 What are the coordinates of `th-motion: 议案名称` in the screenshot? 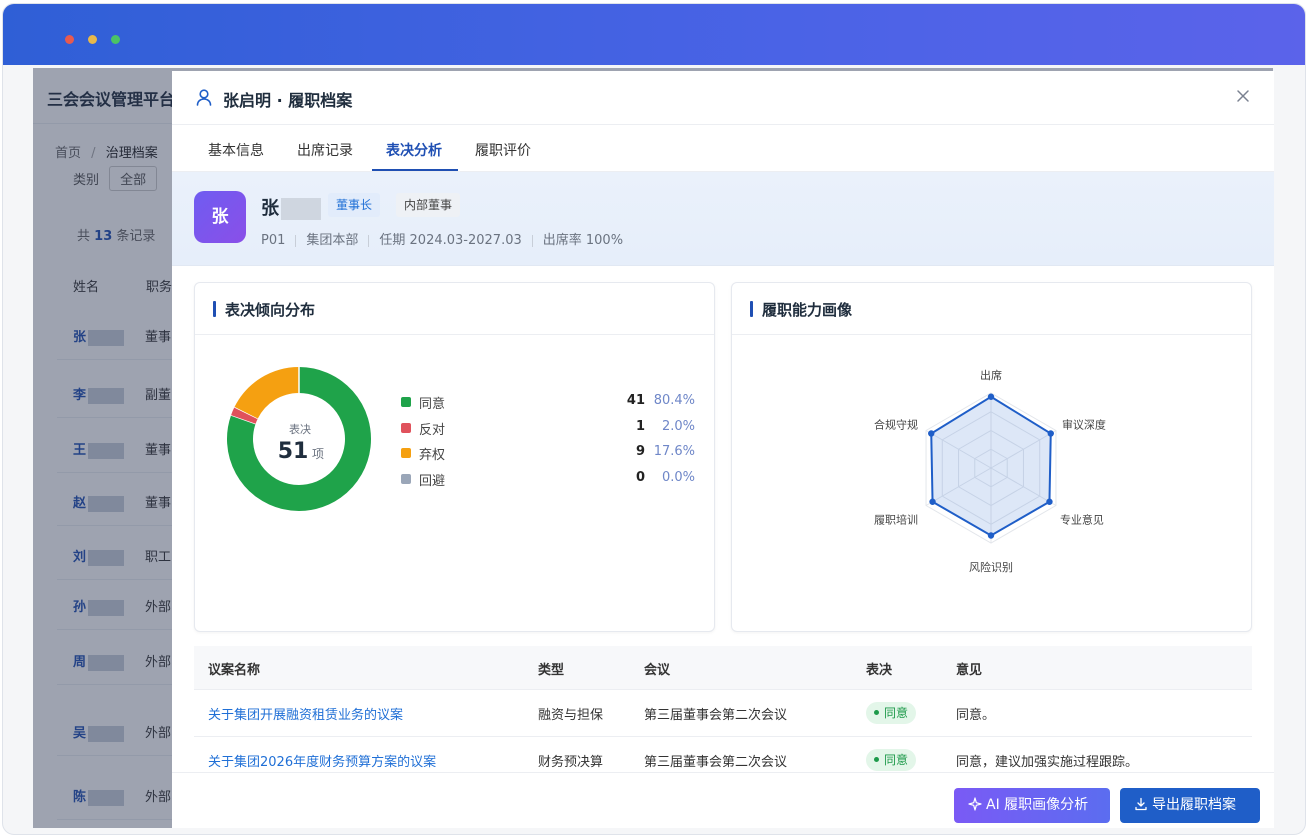 It's located at (234, 670).